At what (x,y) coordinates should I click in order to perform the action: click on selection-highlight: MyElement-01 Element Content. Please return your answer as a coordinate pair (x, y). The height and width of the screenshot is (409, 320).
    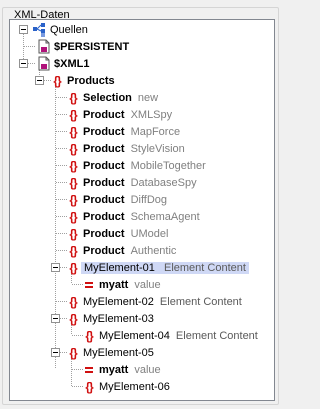
    Looking at the image, I should click on (165, 267).